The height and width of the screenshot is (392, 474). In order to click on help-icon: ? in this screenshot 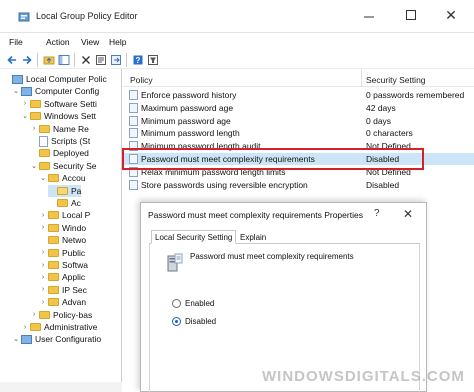, I will do `click(137, 59)`.